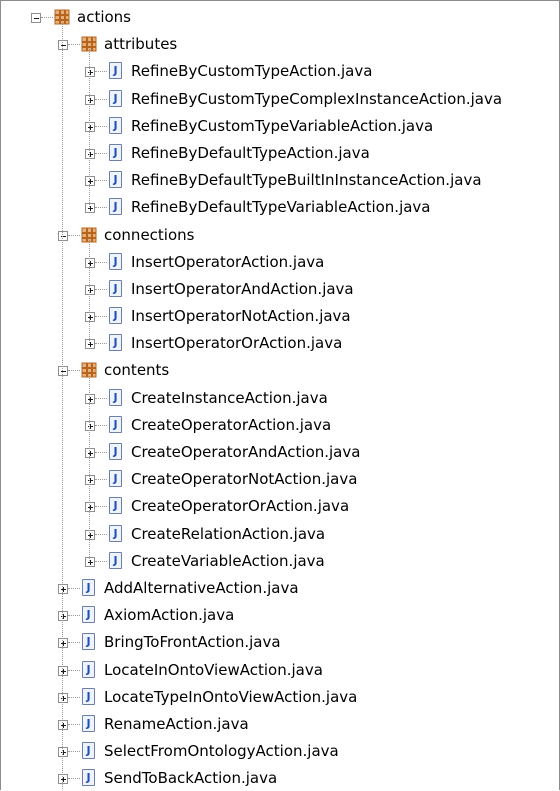 The image size is (560, 791). I want to click on tree-item-file: J SelectFromOntologyAction.java, so click(280, 753).